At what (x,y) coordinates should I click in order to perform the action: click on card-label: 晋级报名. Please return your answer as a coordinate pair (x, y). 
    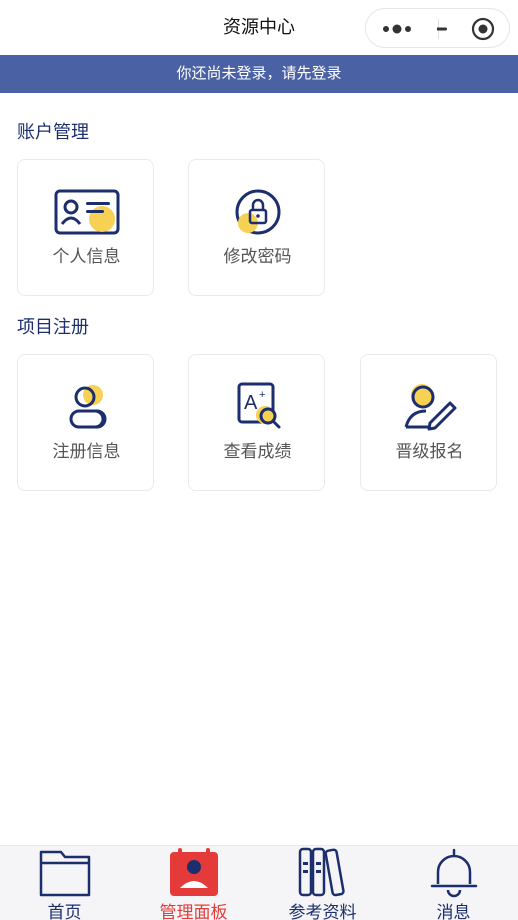
    Looking at the image, I should click on (429, 451).